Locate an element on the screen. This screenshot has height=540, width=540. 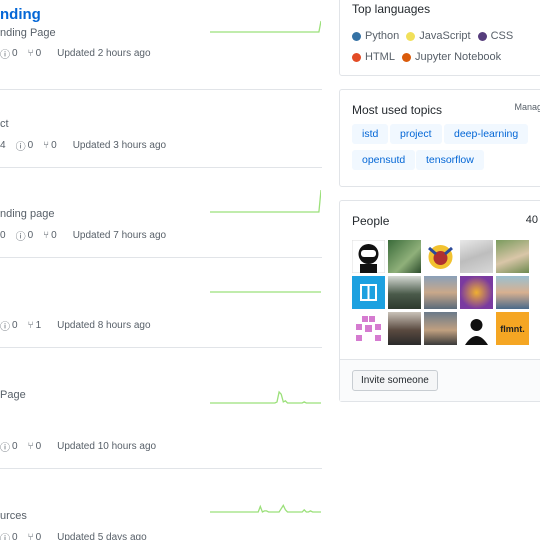
repo-description: nding Page is located at coordinates (28, 33).